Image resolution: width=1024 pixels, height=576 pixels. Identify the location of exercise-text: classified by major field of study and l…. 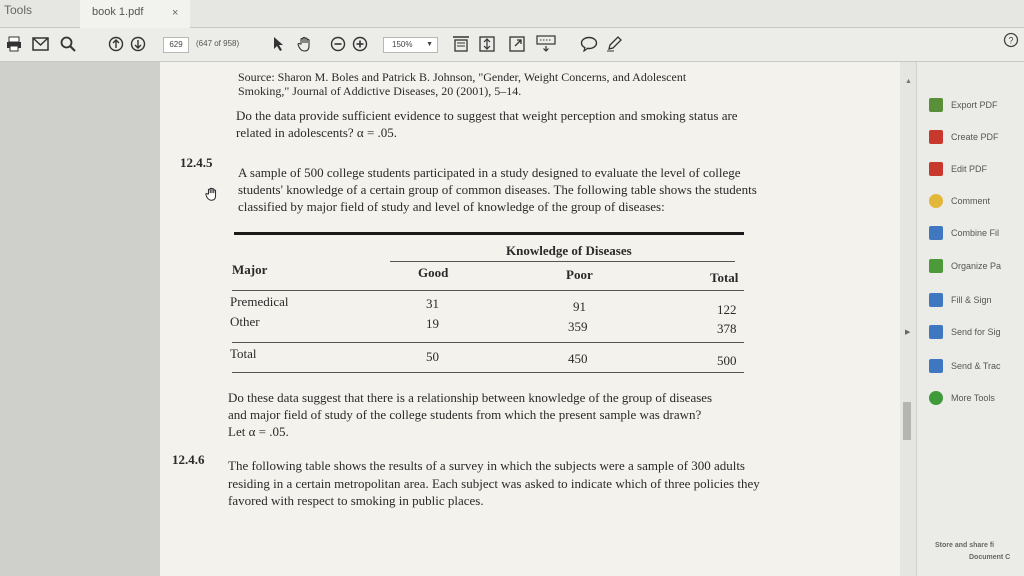
(451, 206).